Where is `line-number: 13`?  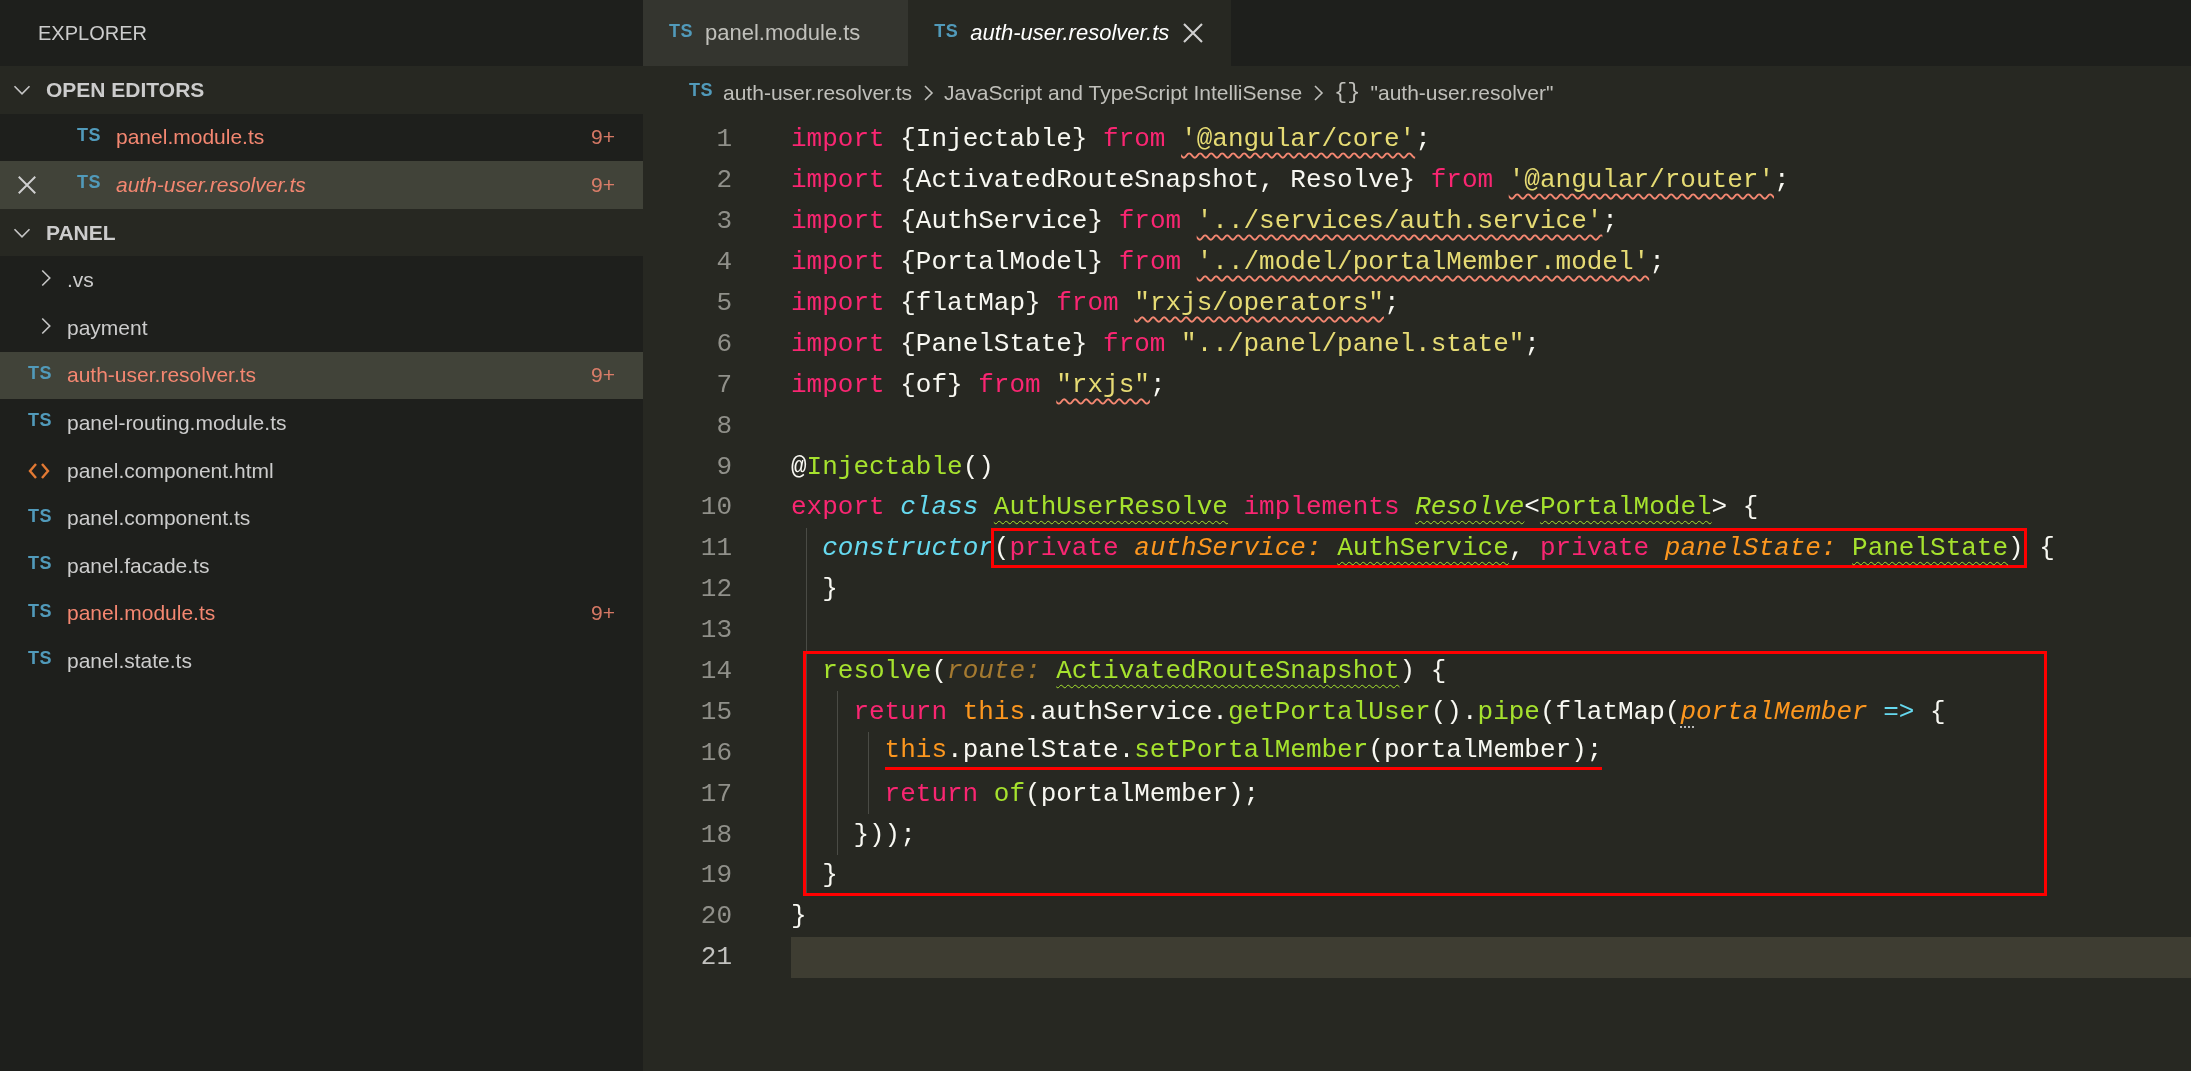 line-number: 13 is located at coordinates (716, 630).